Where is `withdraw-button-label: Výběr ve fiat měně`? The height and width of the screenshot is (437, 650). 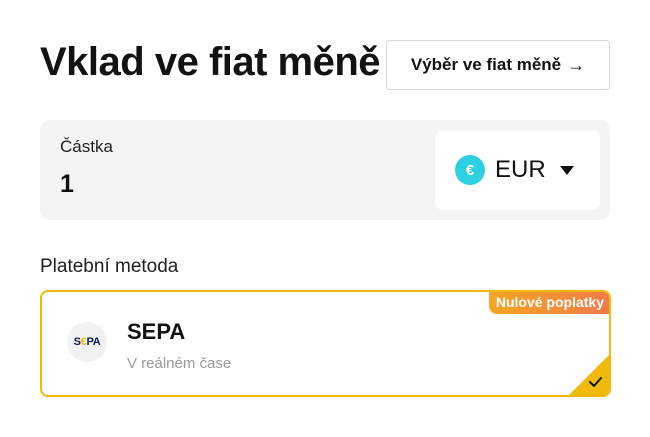 withdraw-button-label: Výběr ve fiat měně is located at coordinates (486, 64).